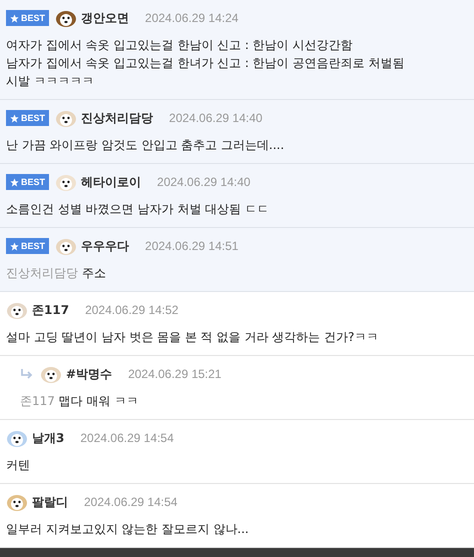 This screenshot has height=557, width=474. I want to click on author-name: 존117, so click(51, 310).